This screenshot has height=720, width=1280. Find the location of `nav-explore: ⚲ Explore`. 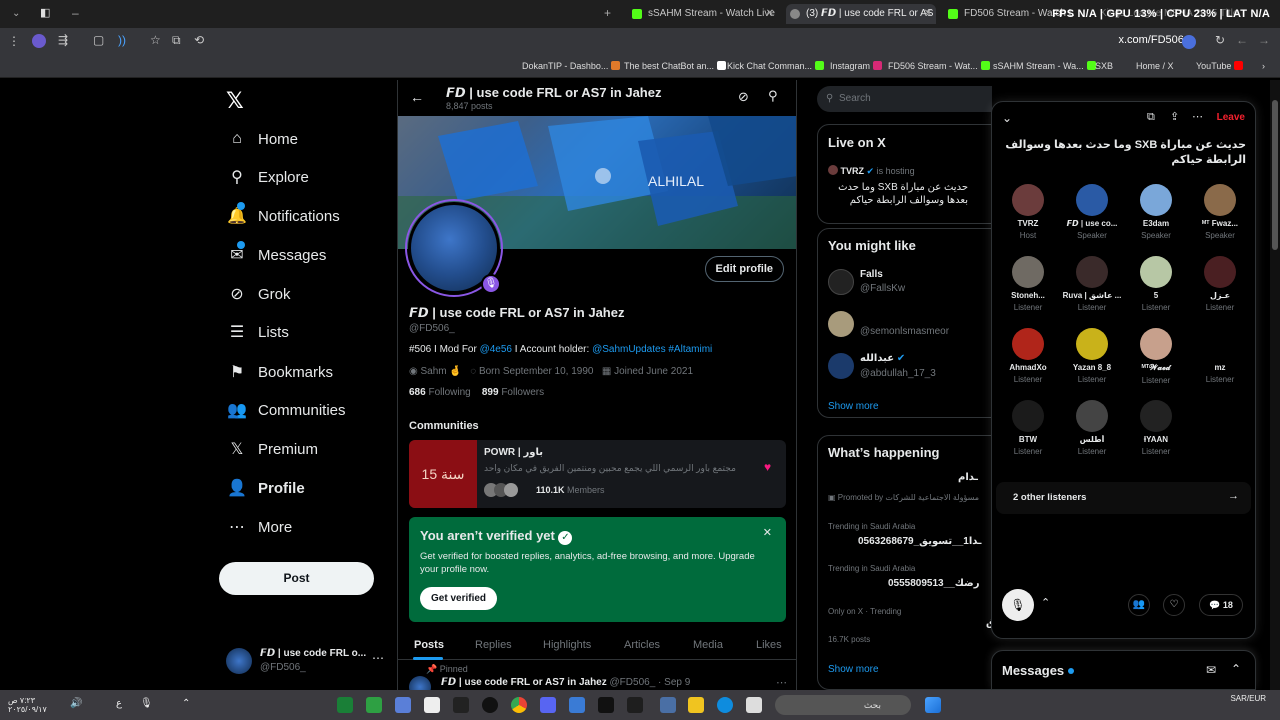

nav-explore: ⚲ Explore is located at coordinates (267, 177).